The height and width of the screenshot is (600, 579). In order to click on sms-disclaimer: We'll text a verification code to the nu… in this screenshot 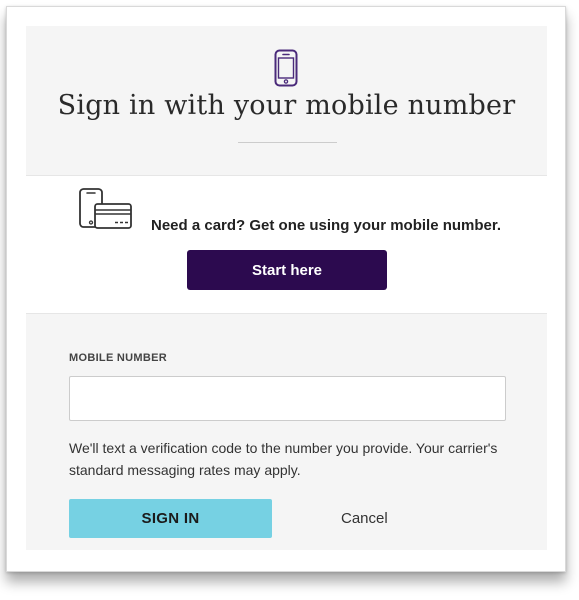, I will do `click(283, 459)`.